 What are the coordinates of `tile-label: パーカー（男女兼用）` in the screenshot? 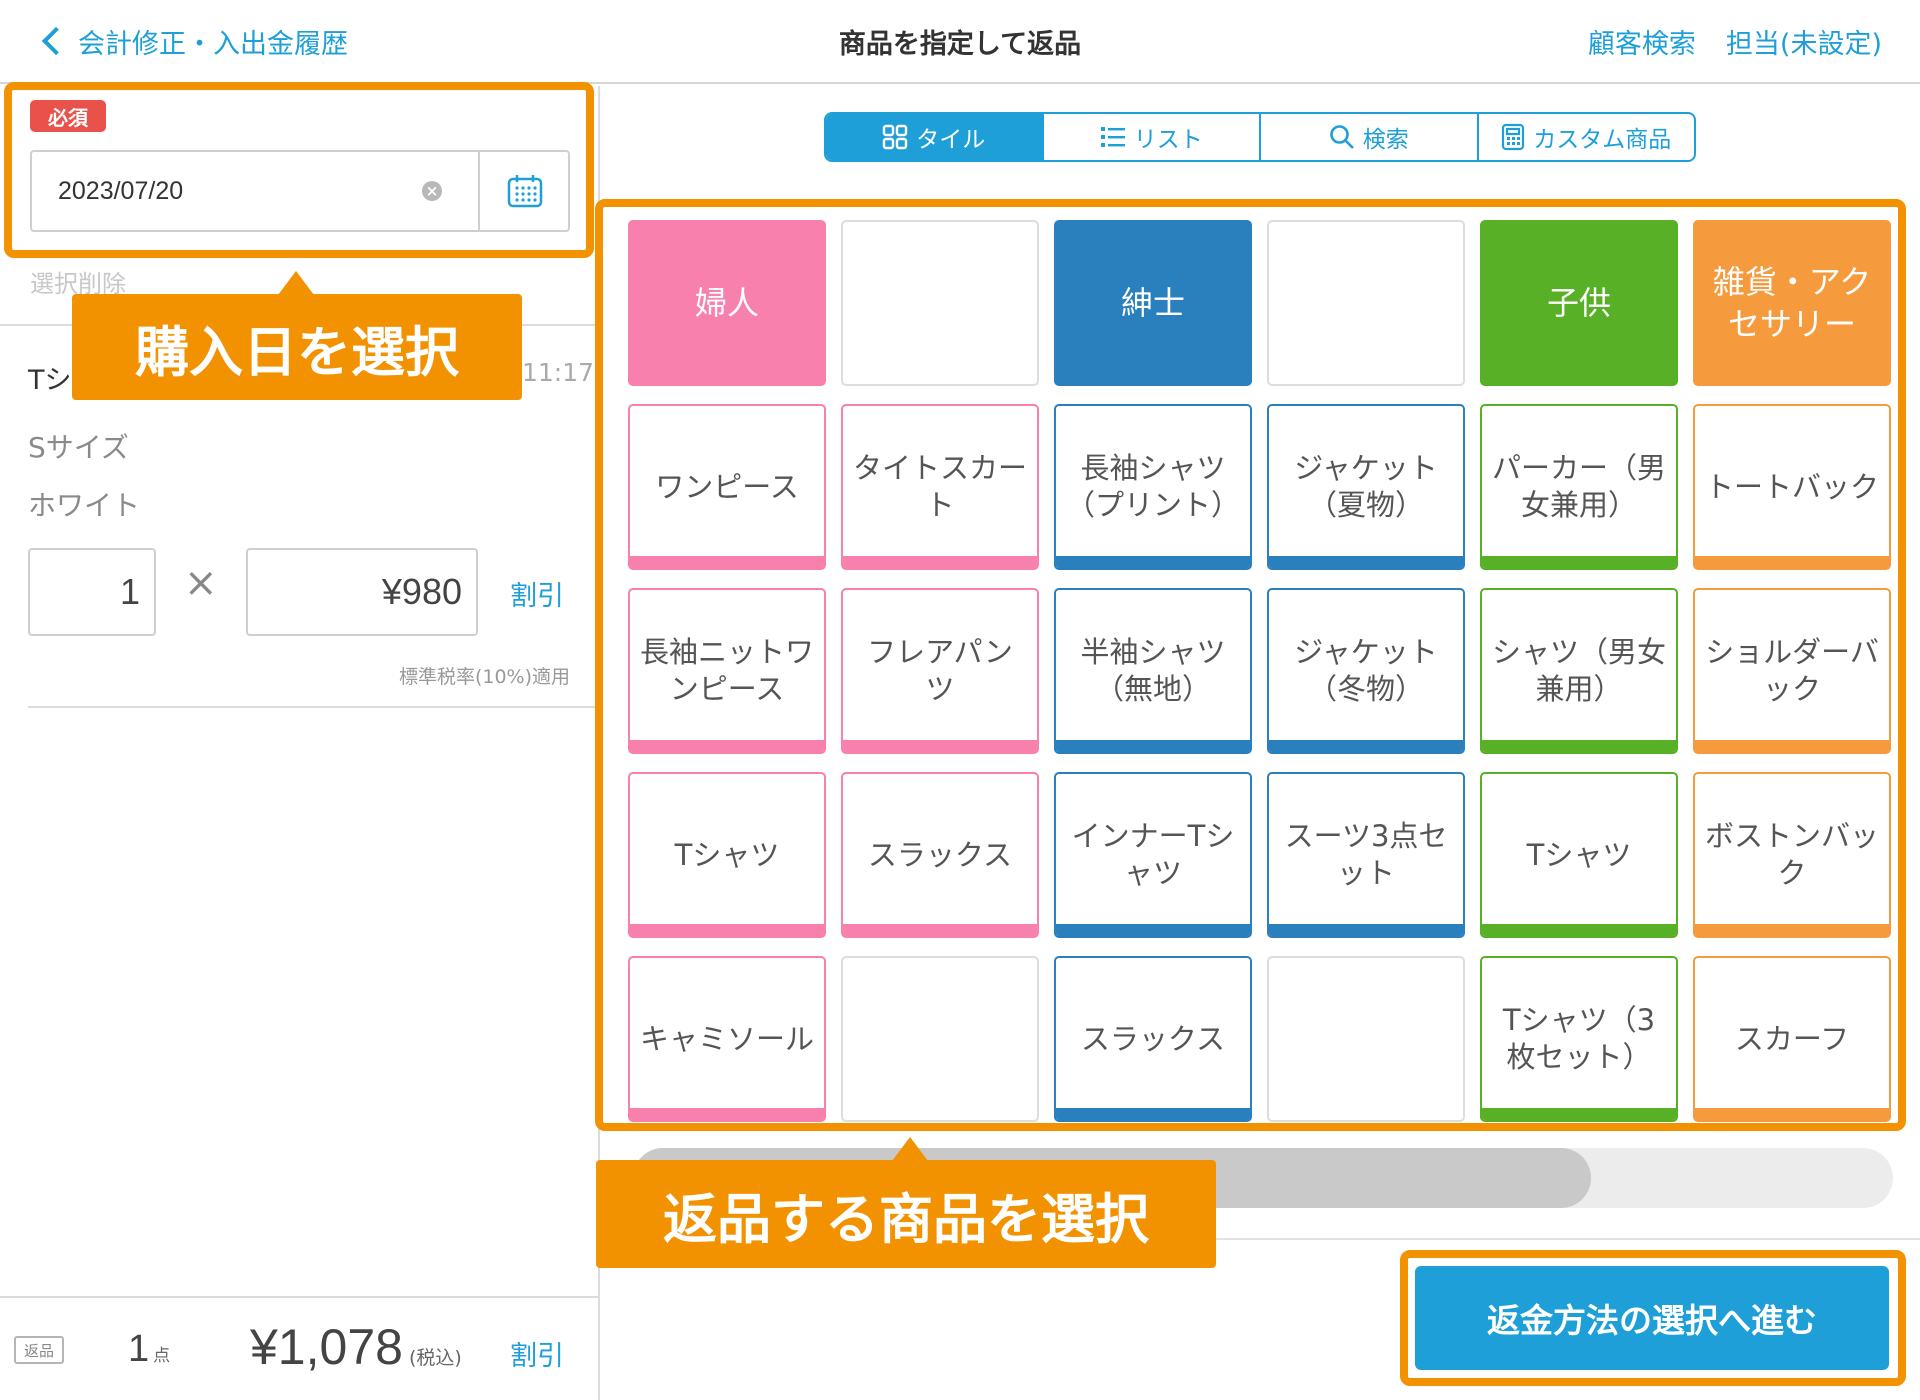 It's located at (1579, 486).